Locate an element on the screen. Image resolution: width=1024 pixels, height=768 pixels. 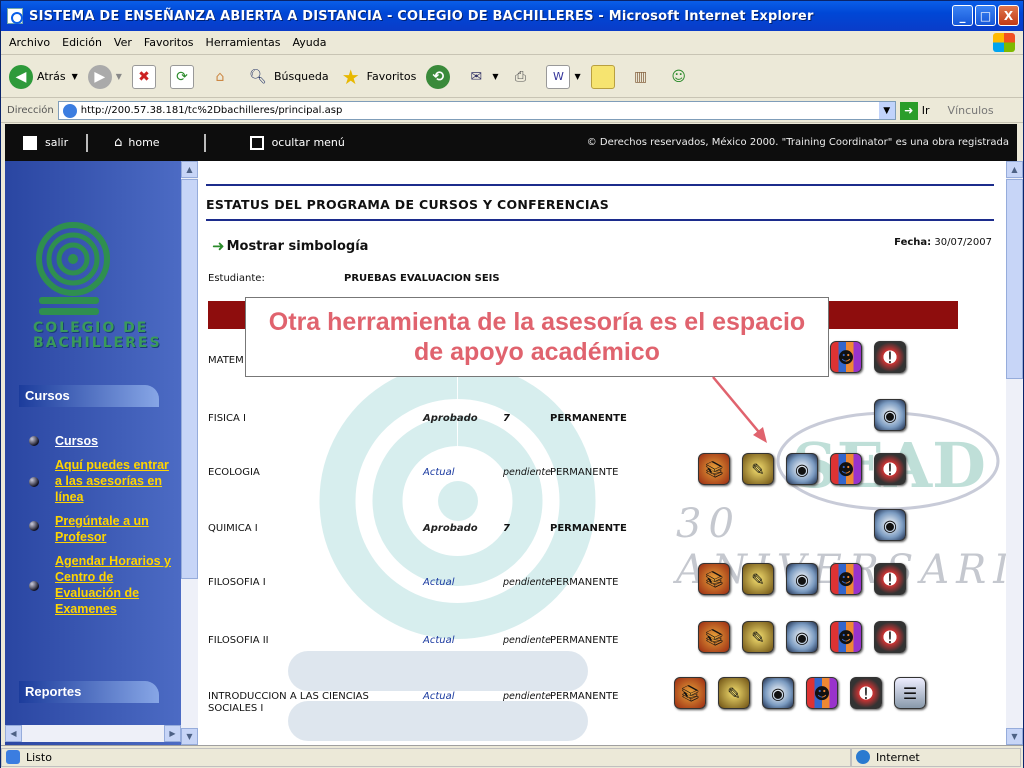
links-button: Vínculos is located at coordinates (971, 110).